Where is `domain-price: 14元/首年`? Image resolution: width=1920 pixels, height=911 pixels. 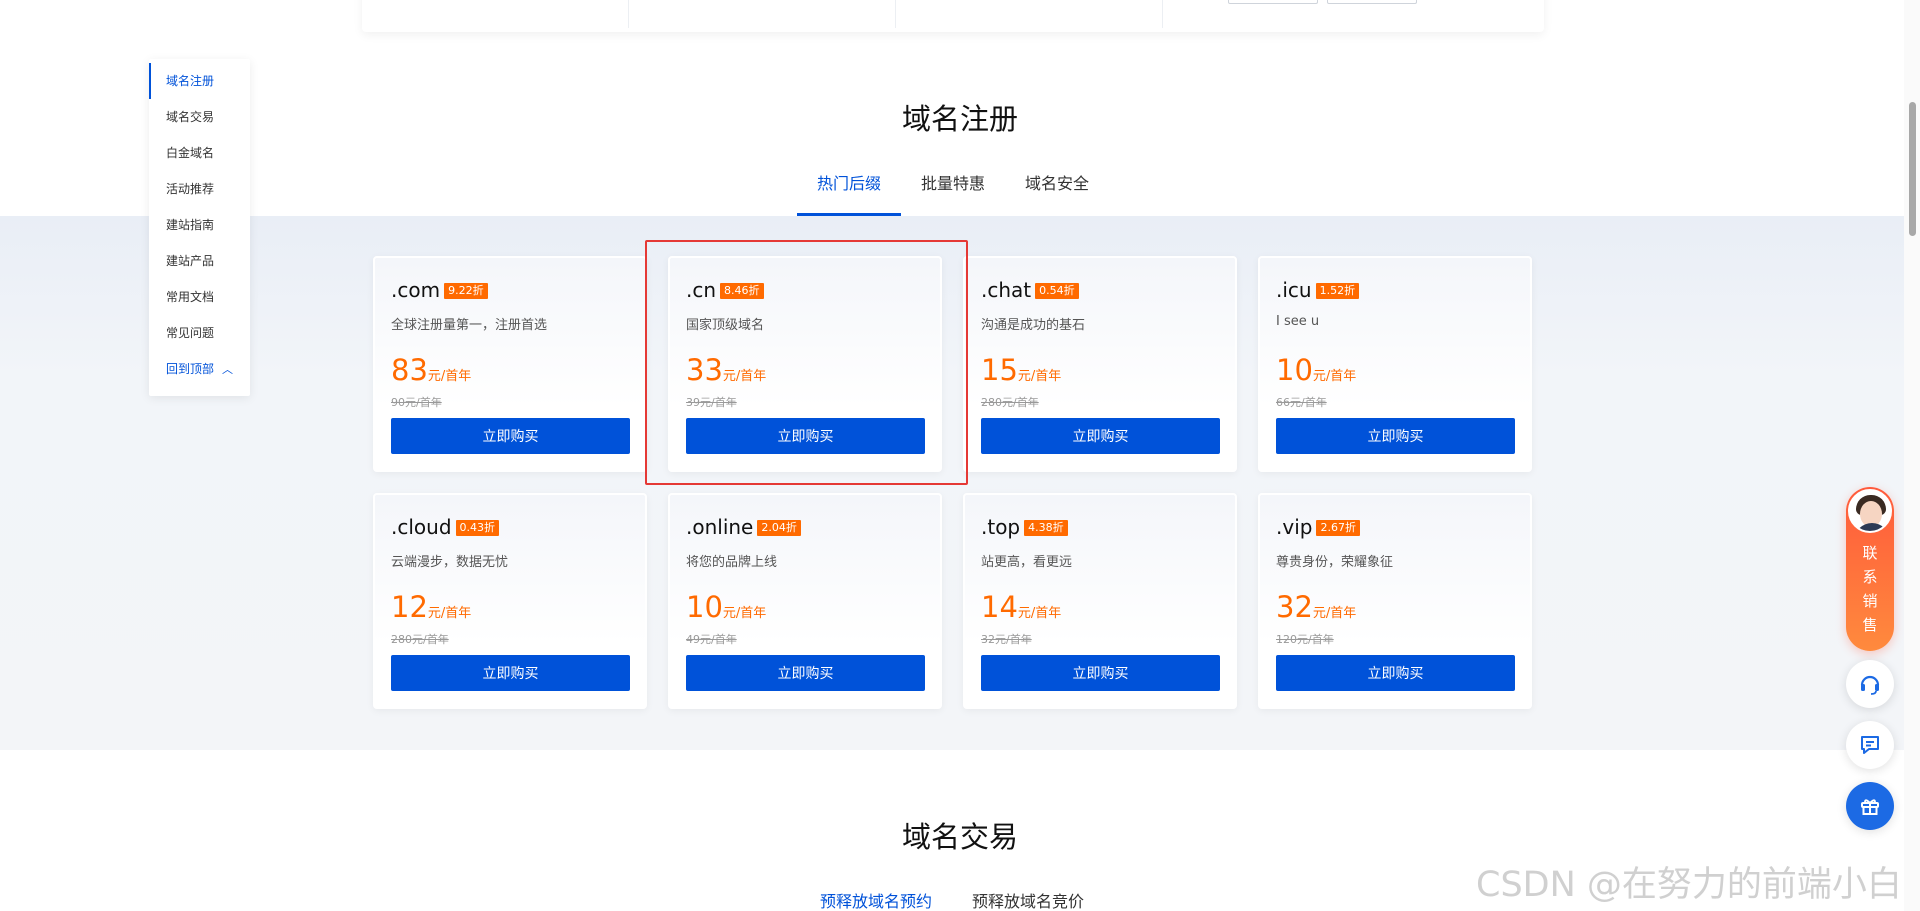
domain-price: 14元/首年 is located at coordinates (1021, 607).